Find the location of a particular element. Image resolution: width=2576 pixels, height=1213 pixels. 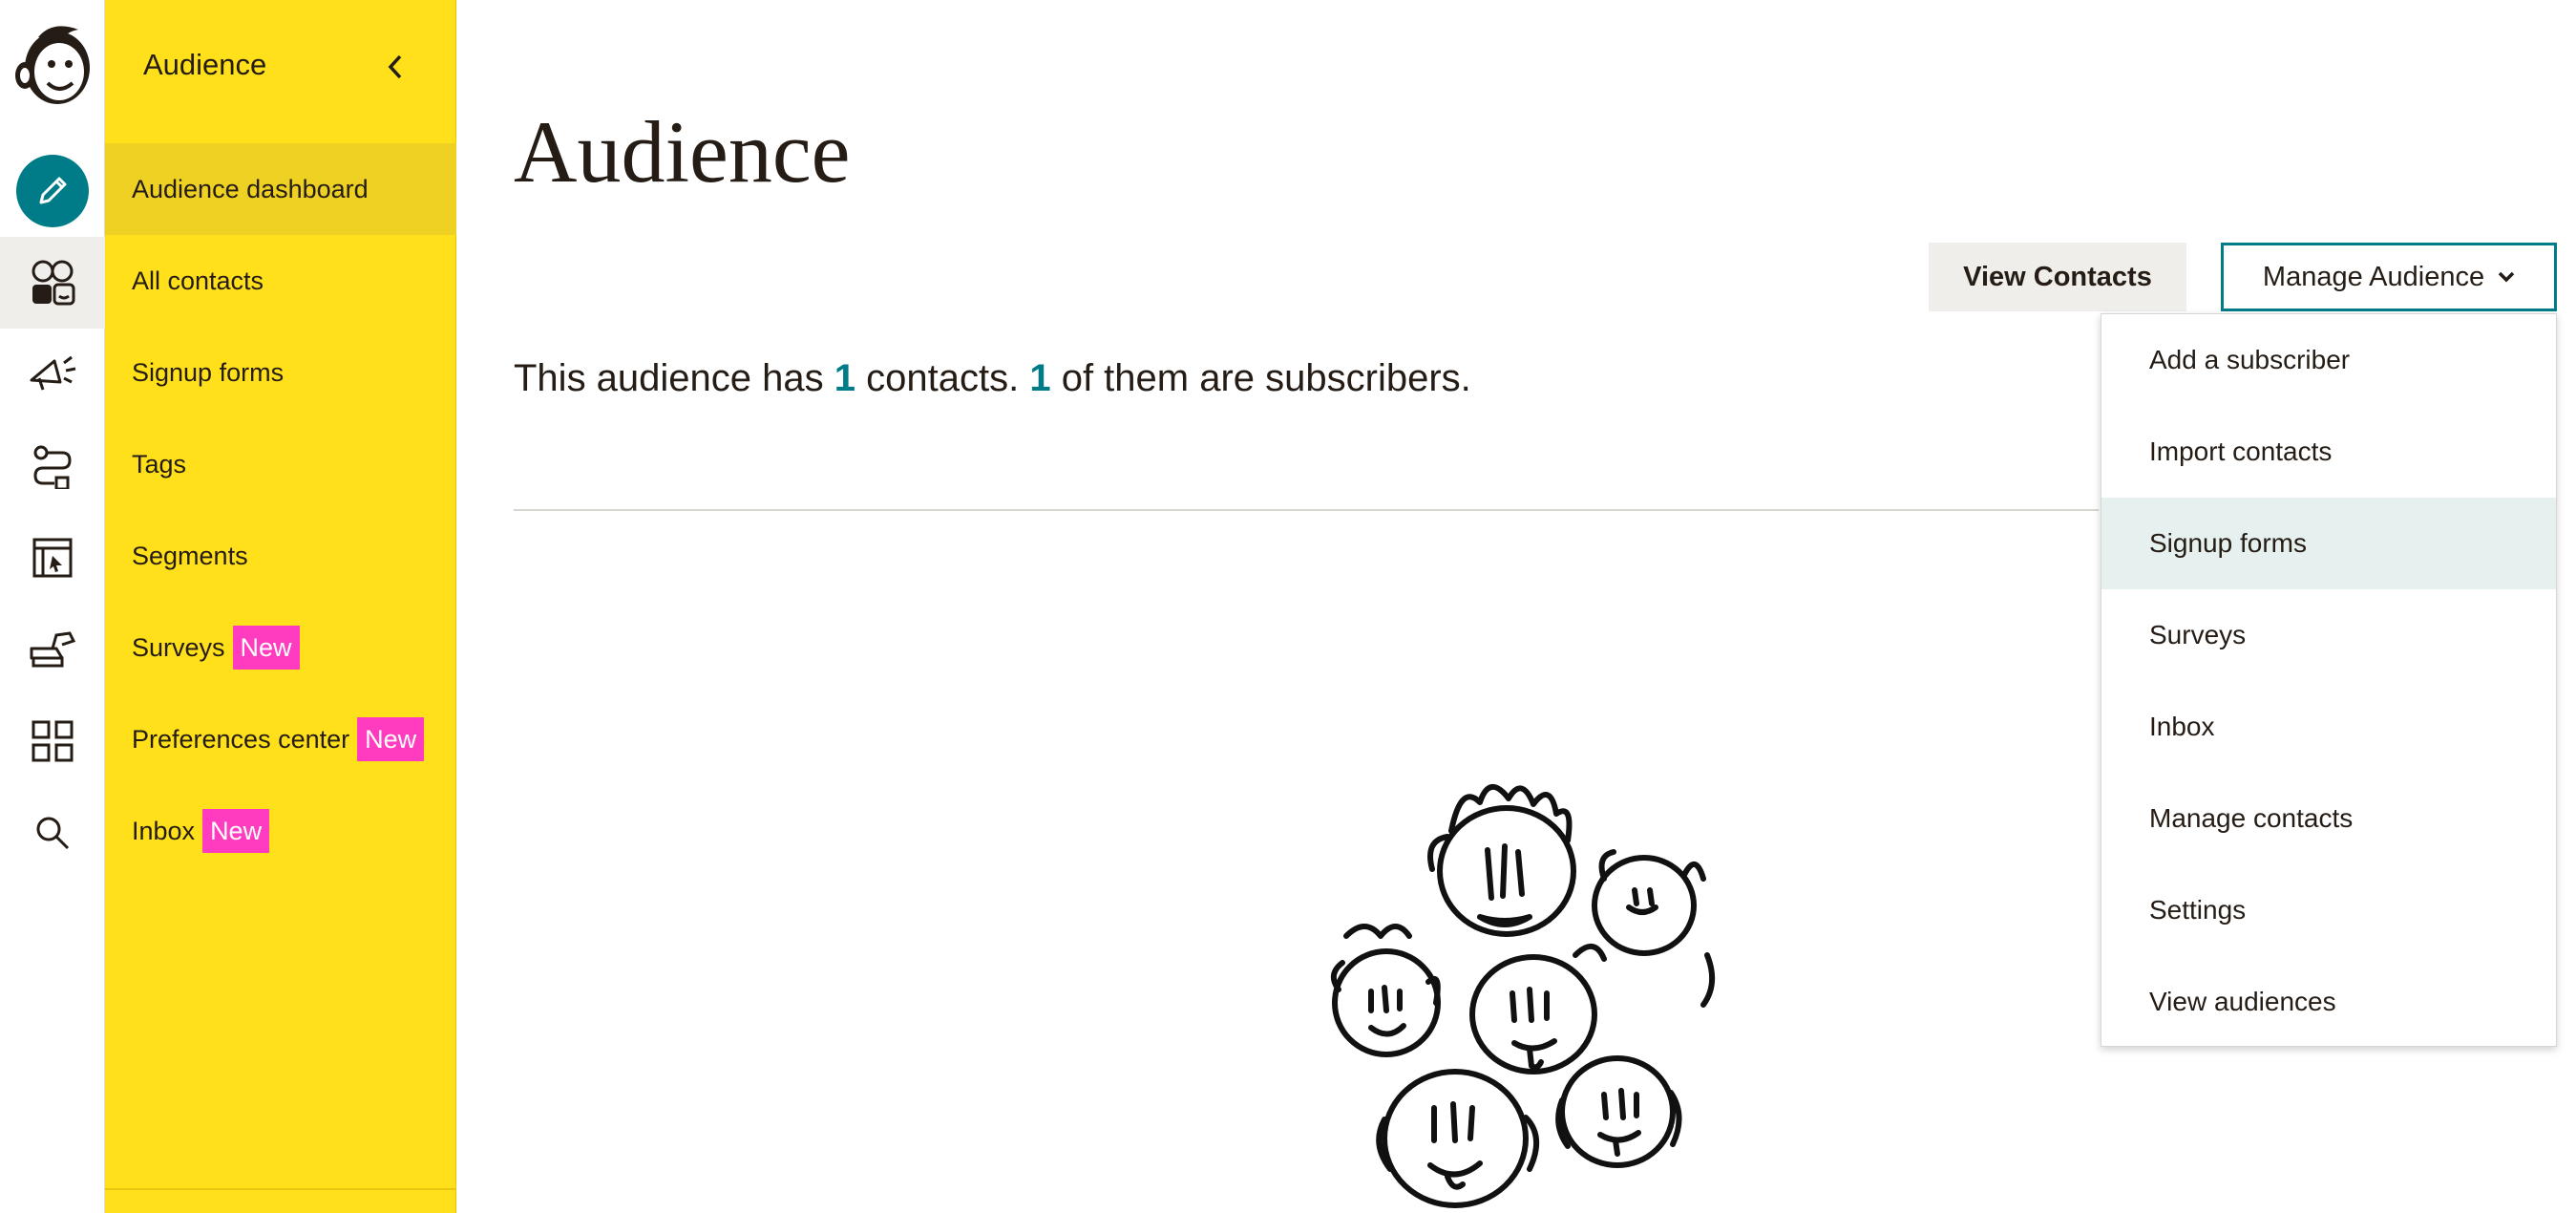

menu-item-inbox: Inbox is located at coordinates (2328, 727).